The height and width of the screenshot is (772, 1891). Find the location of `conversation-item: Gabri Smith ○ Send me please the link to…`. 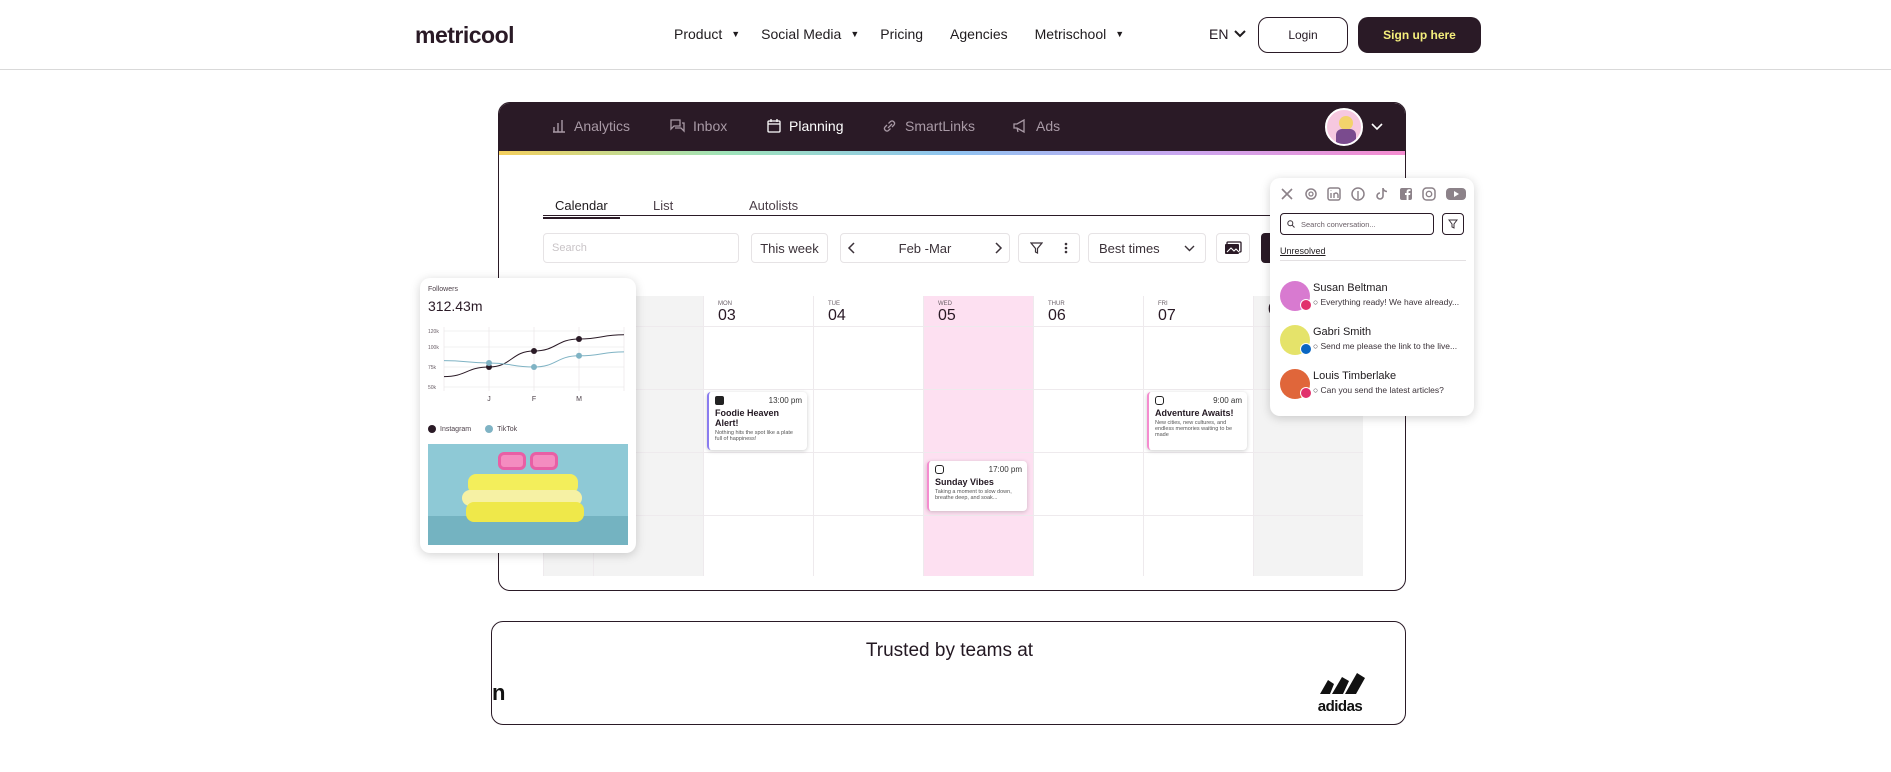

conversation-item: Gabri Smith ○ Send me please the link to… is located at coordinates (1375, 340).